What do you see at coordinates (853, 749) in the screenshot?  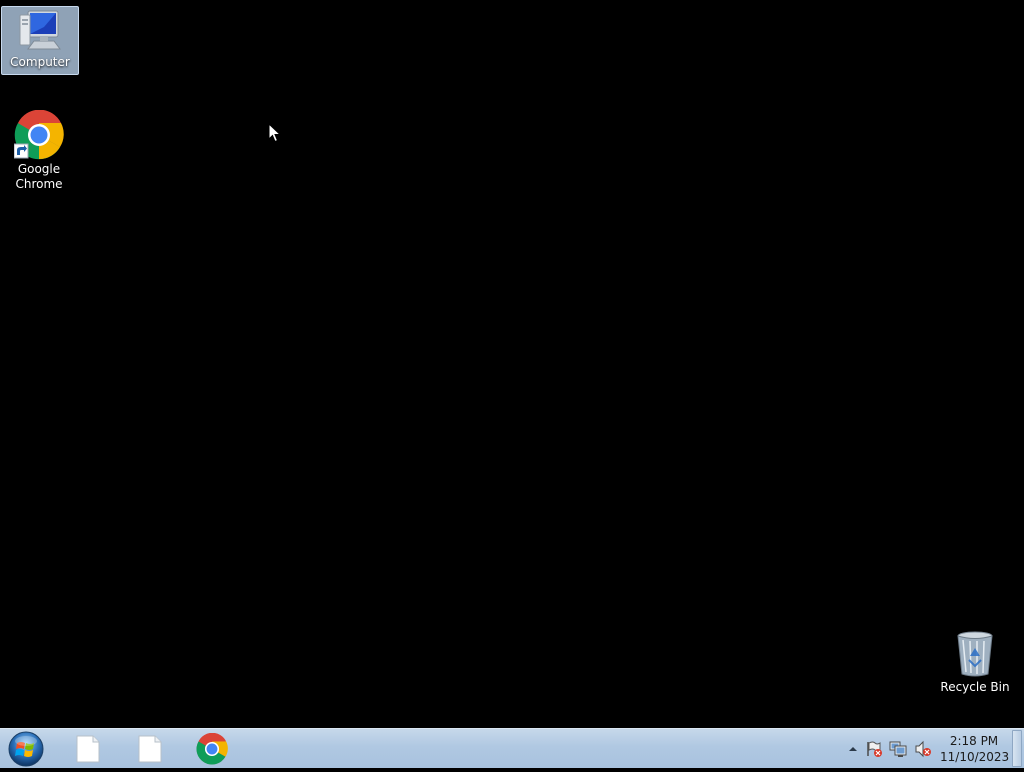 I see `show-hidden-icons-arrow` at bounding box center [853, 749].